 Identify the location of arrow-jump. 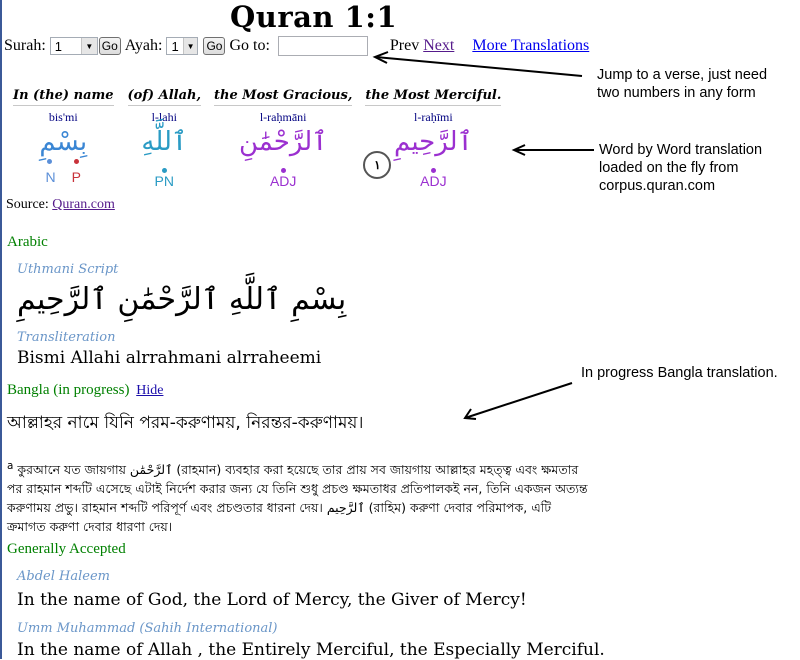
(479, 66).